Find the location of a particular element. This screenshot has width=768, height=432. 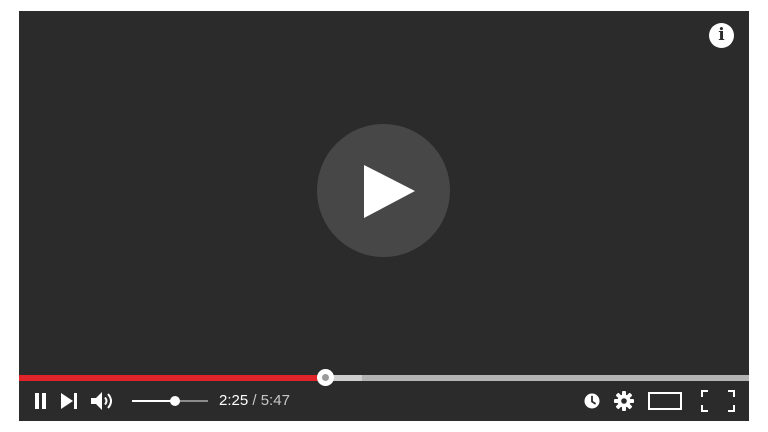

big-play-button is located at coordinates (383, 190).